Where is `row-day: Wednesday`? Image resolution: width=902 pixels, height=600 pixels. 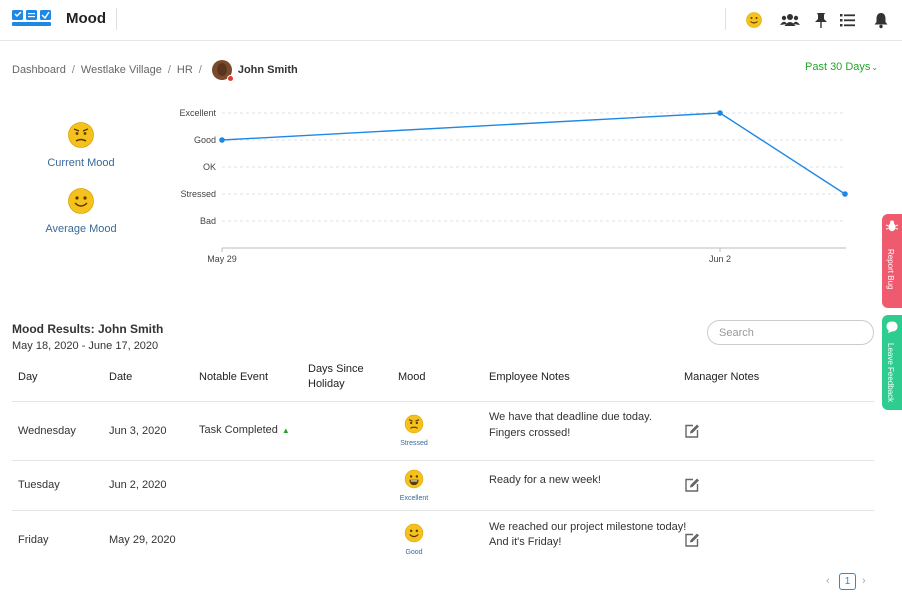 row-day: Wednesday is located at coordinates (47, 431).